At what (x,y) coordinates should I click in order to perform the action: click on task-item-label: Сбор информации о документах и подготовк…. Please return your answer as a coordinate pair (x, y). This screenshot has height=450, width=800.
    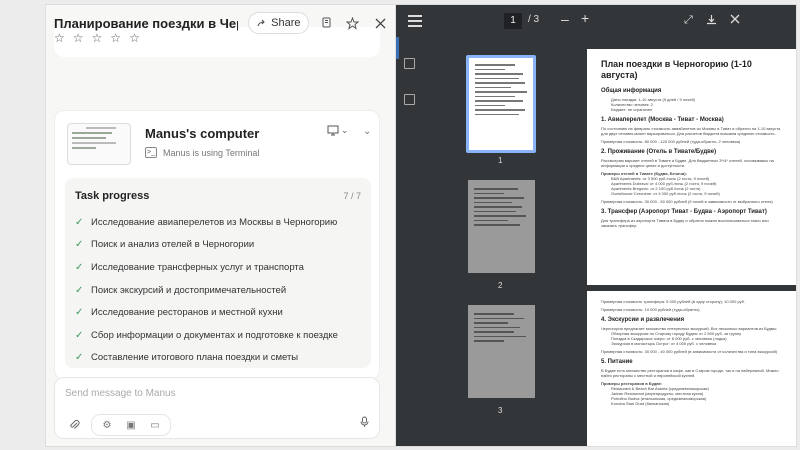
    Looking at the image, I should click on (214, 335).